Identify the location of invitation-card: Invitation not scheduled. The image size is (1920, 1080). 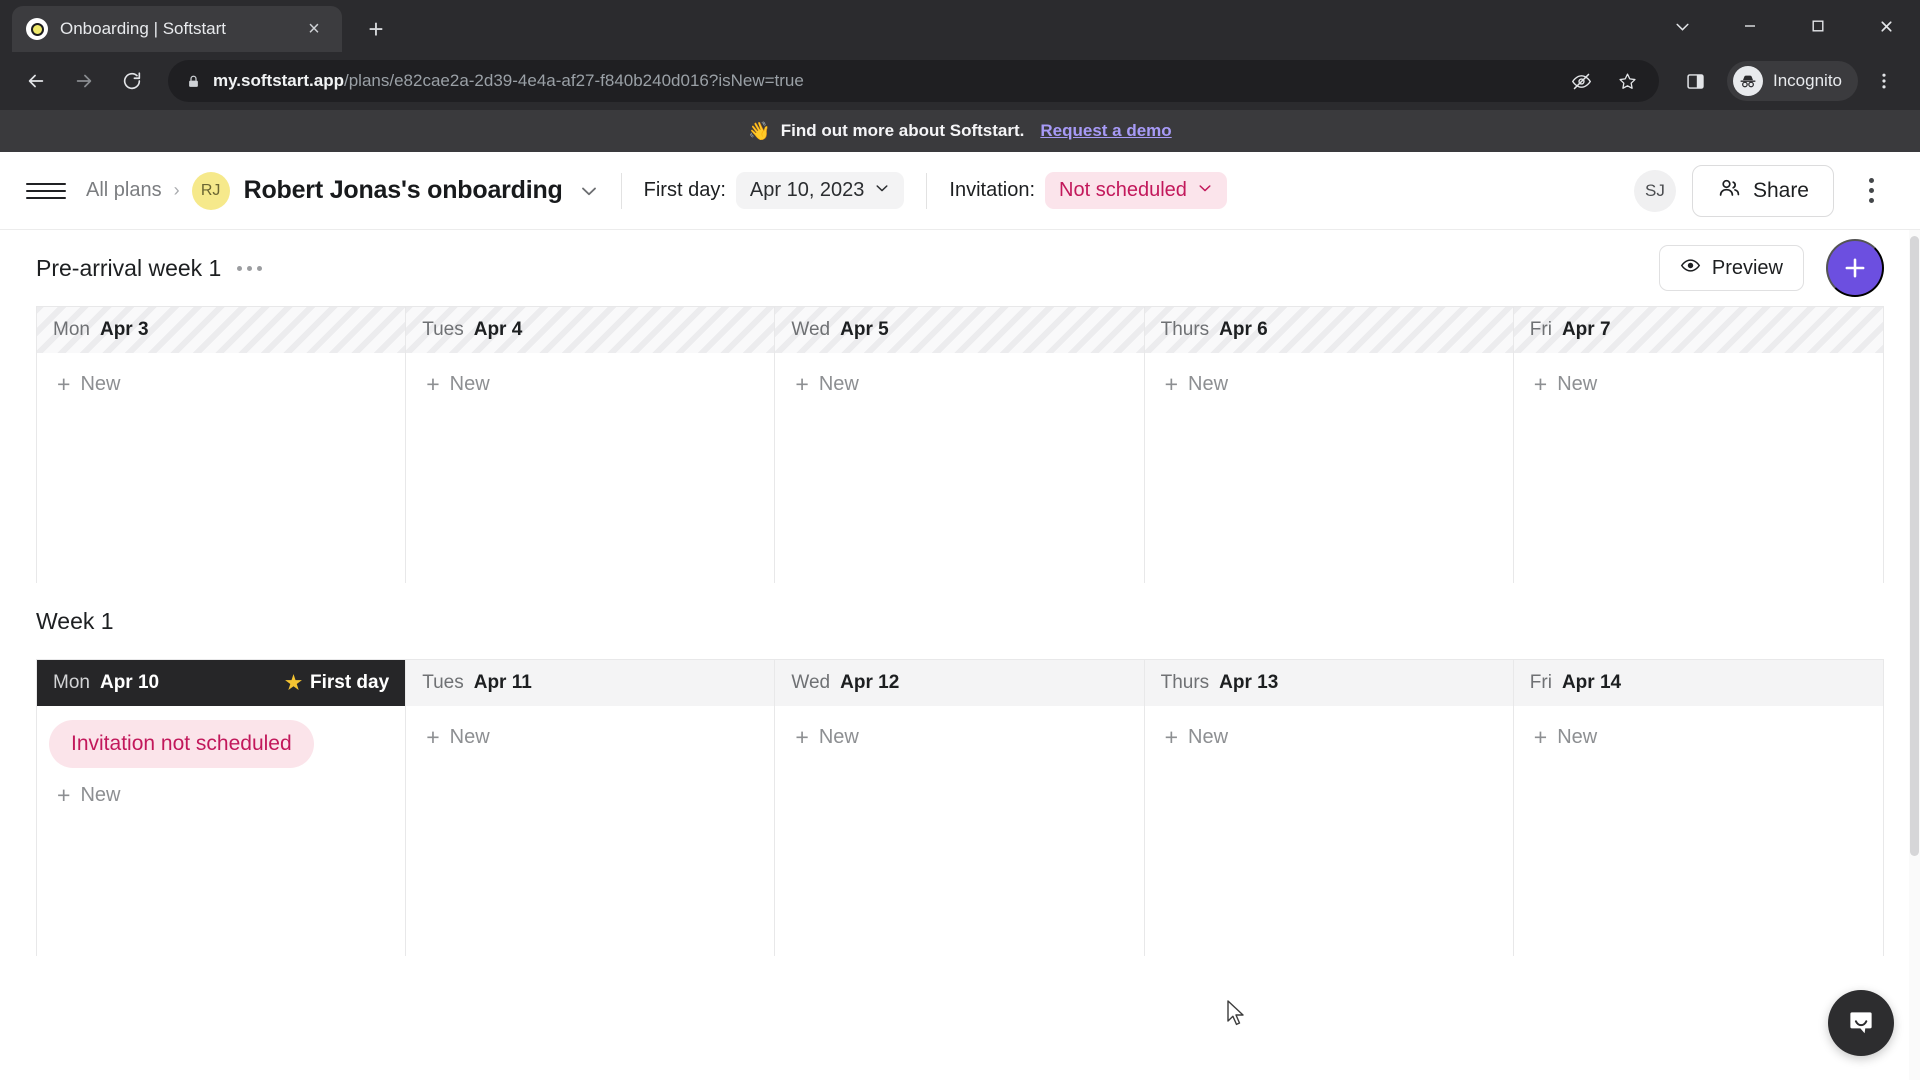
(181, 744).